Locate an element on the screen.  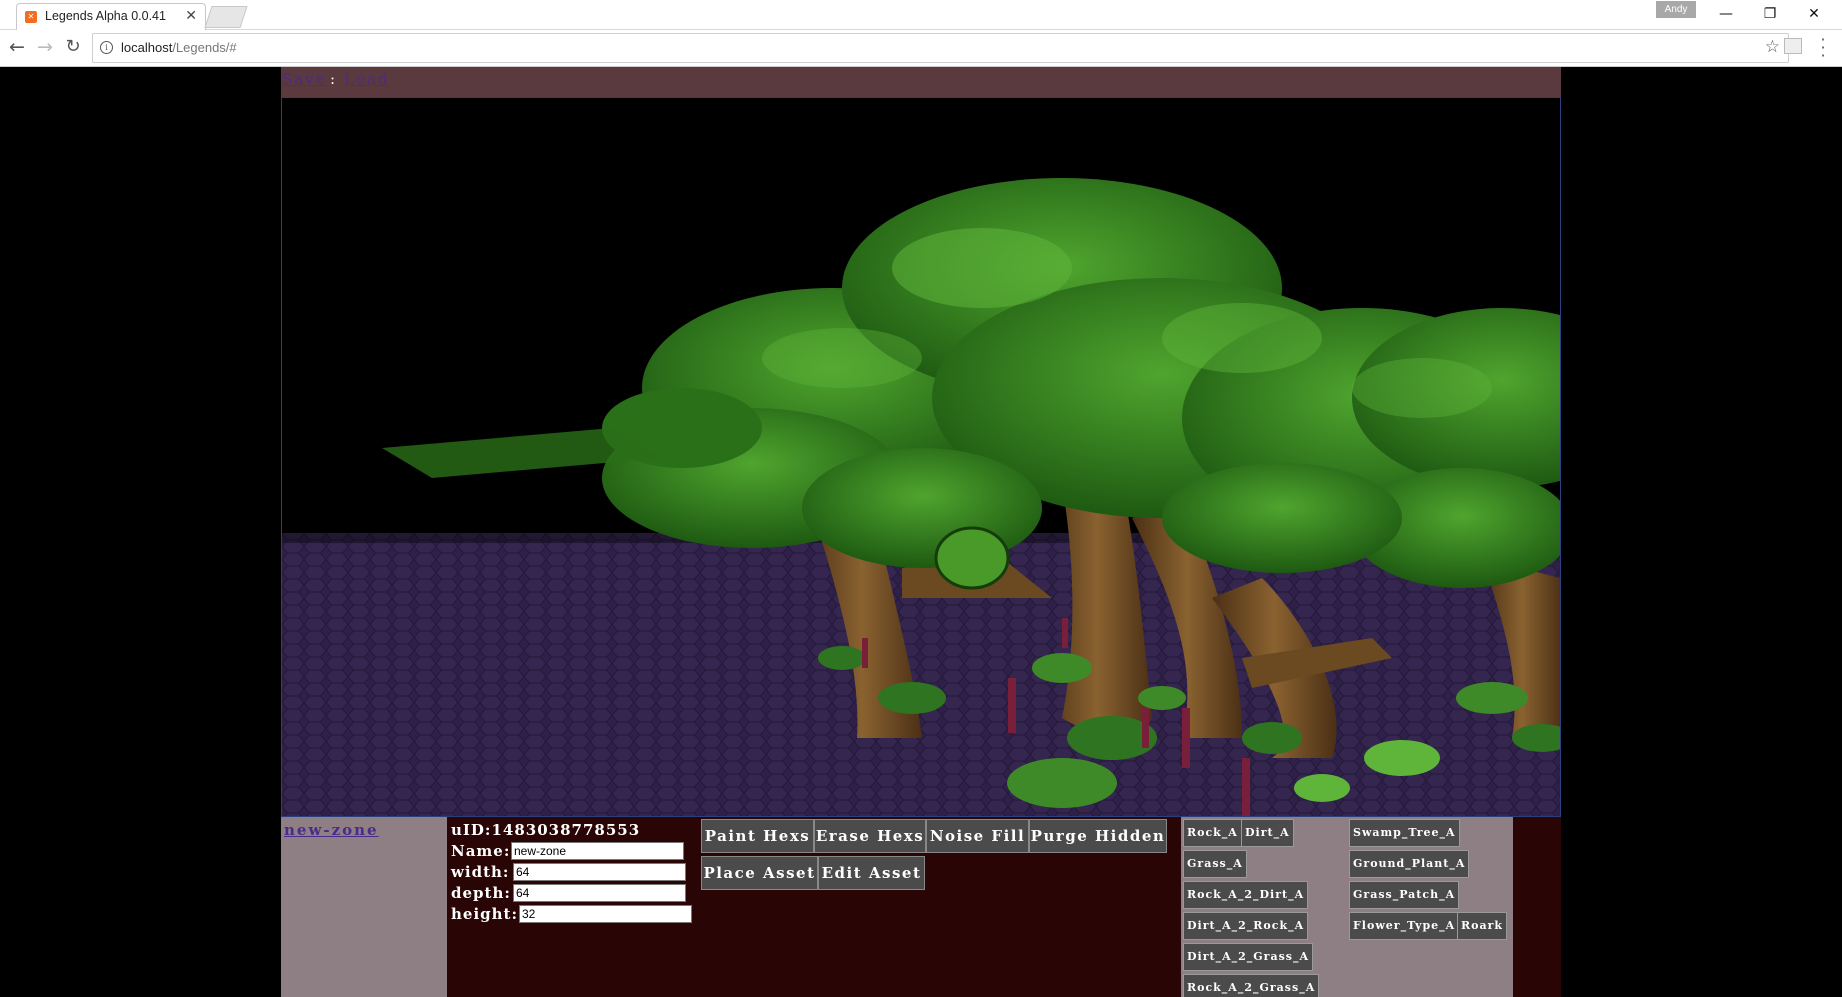
browser-tab: ✕ Legends Alpha 0.0.41 ✕ is located at coordinates (111, 16).